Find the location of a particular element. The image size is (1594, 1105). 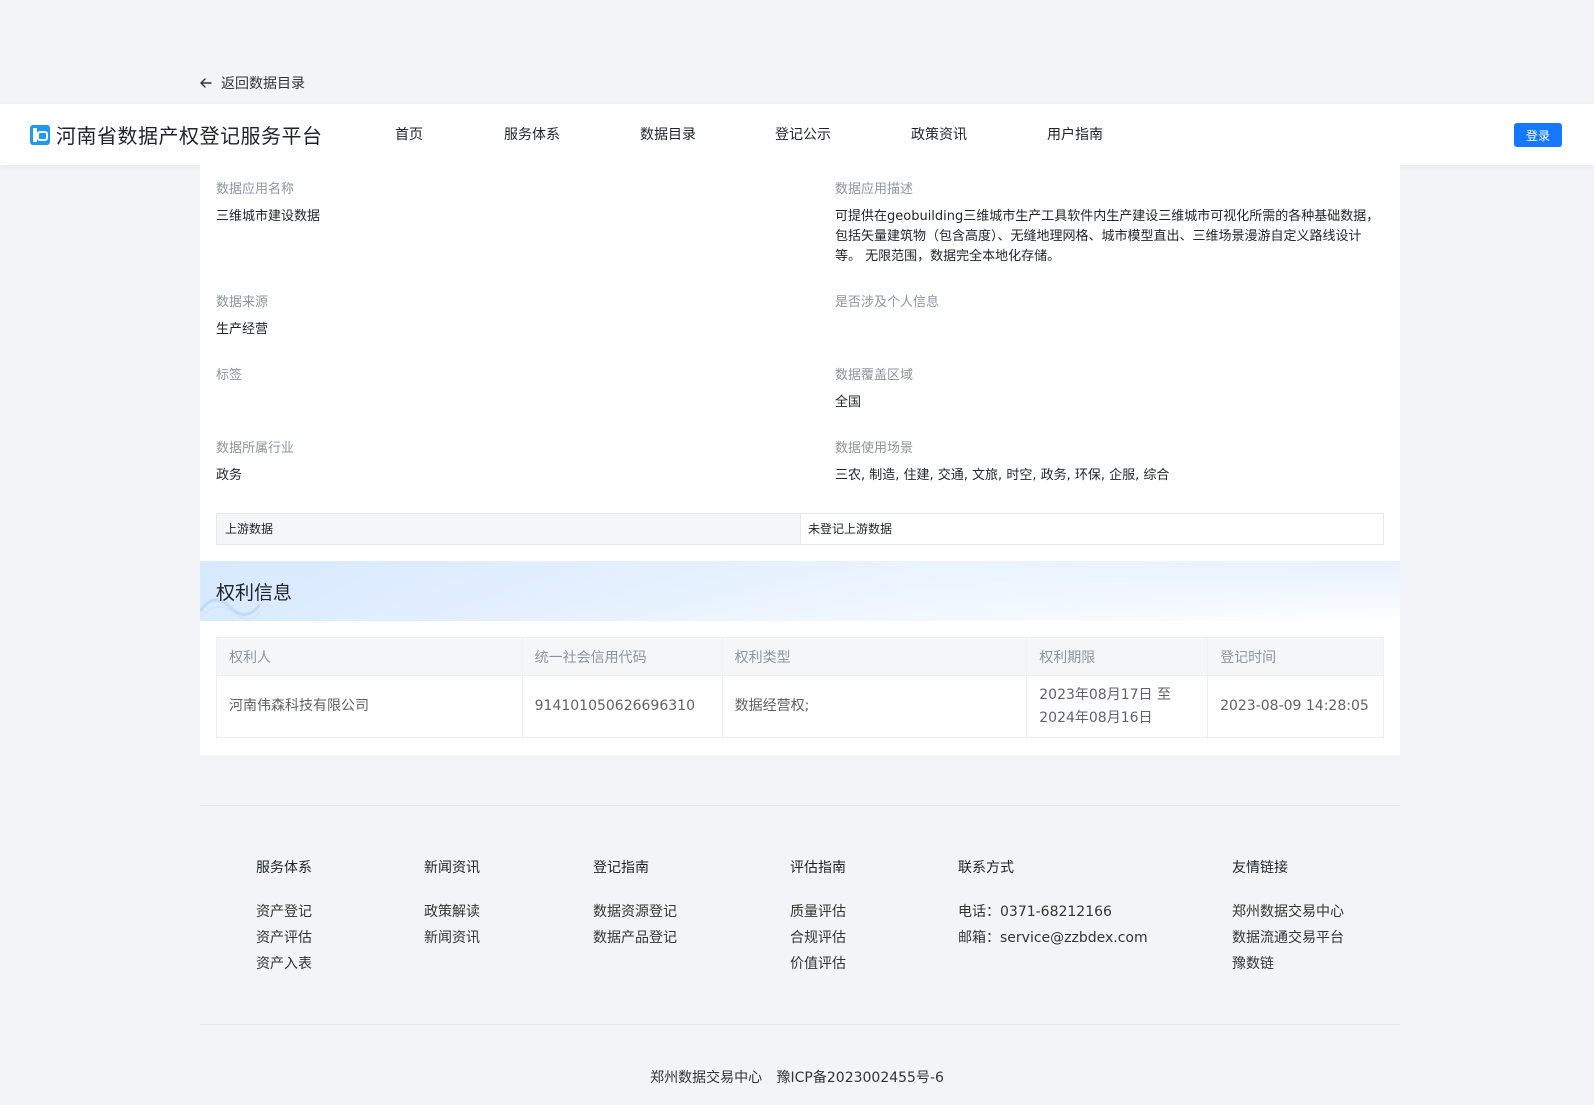

field-label: 数据来源 is located at coordinates (242, 302).